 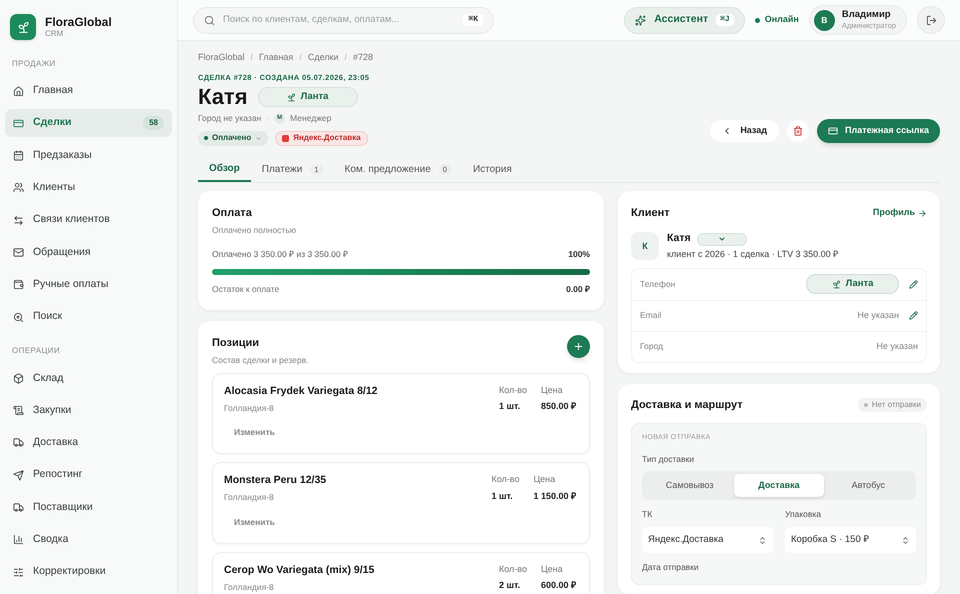 What do you see at coordinates (88, 572) in the screenshot?
I see `nav-item: Корректировки` at bounding box center [88, 572].